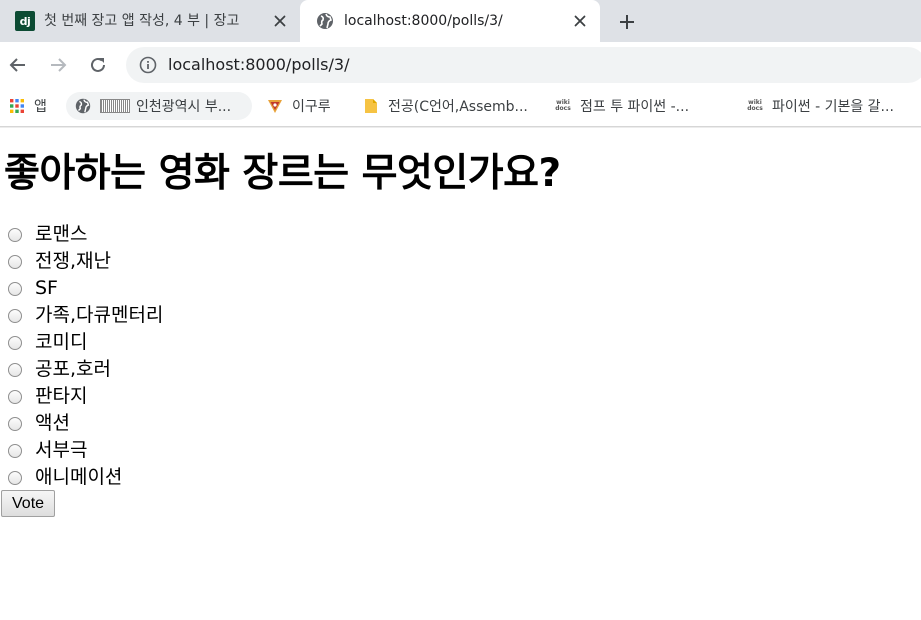  I want to click on url-text: localhost:8000/polls/3/, so click(259, 64).